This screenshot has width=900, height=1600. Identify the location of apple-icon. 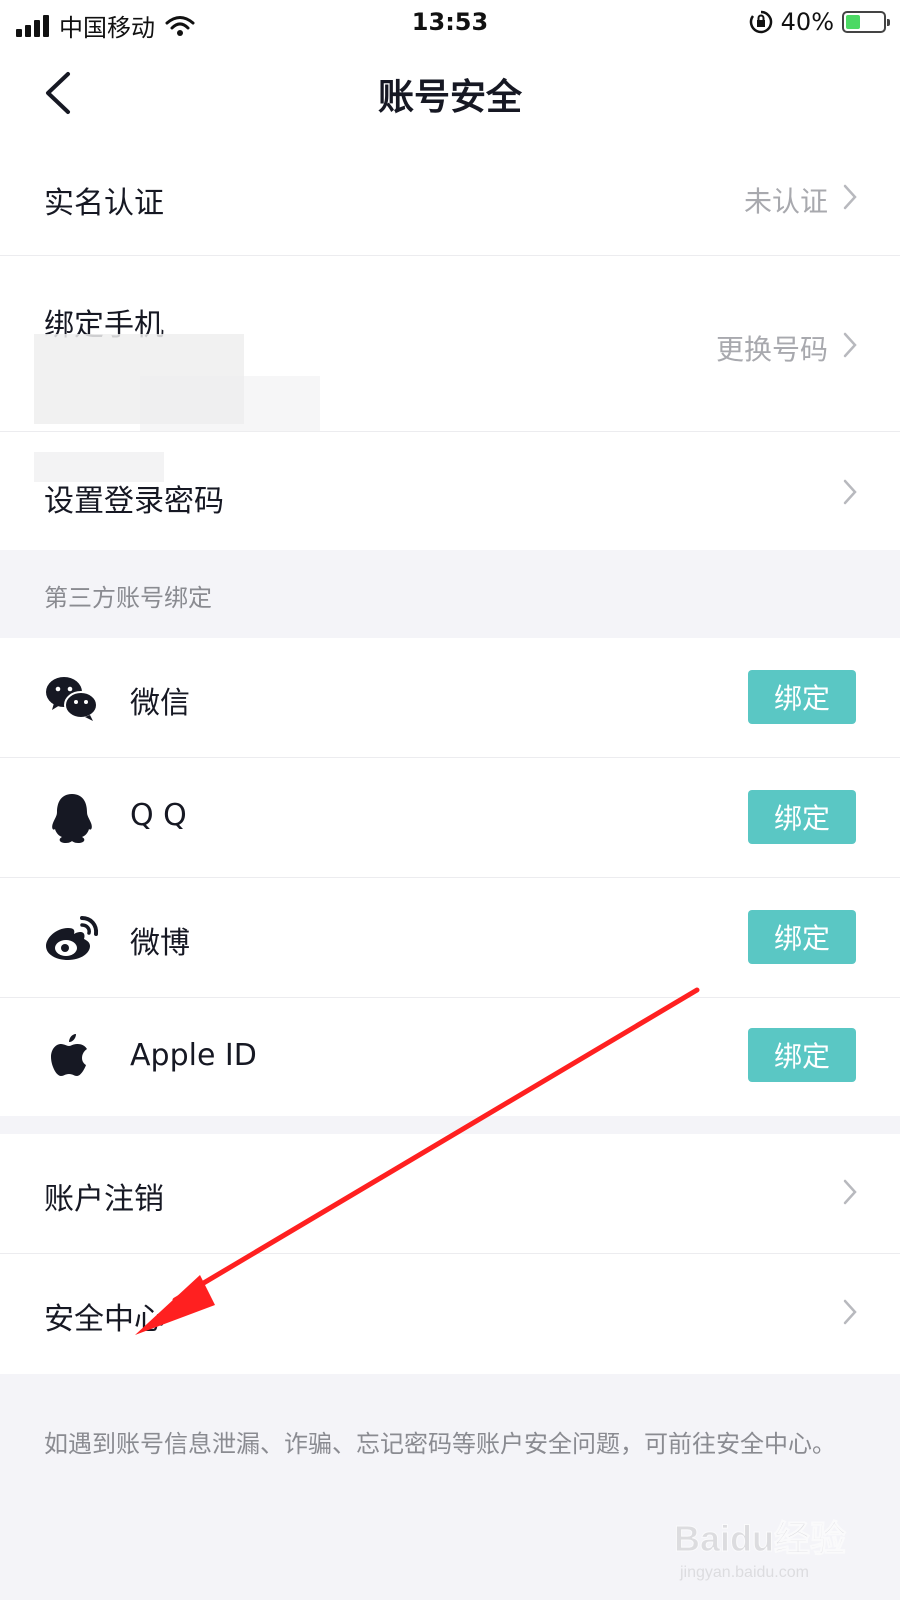
(69, 1055).